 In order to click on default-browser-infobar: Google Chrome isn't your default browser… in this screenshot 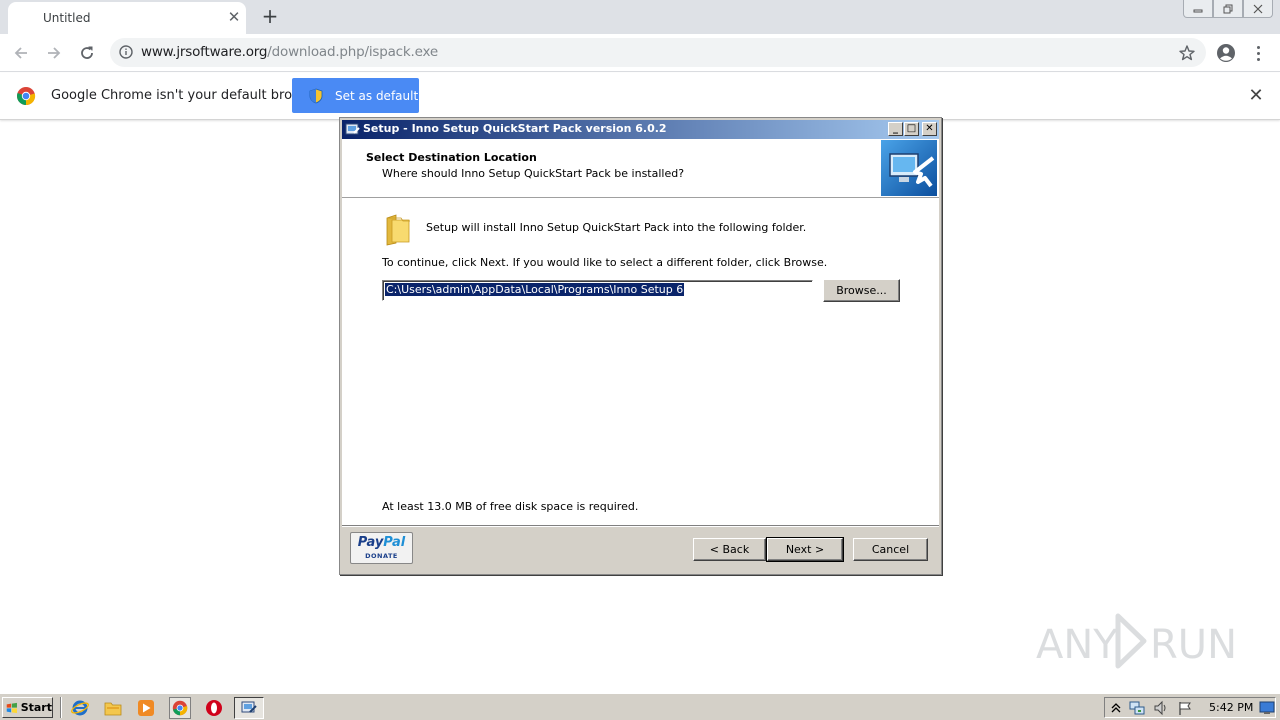, I will do `click(640, 96)`.